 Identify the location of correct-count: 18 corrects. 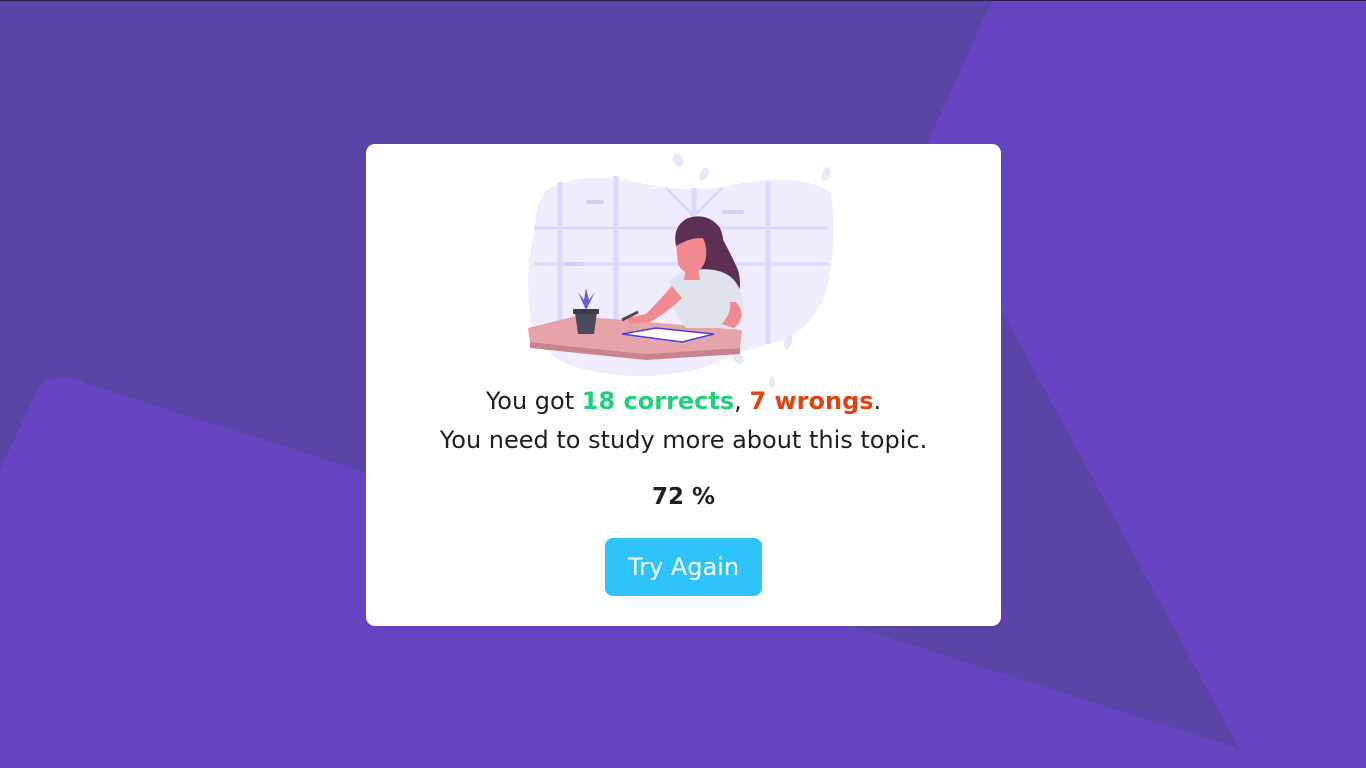
(658, 401).